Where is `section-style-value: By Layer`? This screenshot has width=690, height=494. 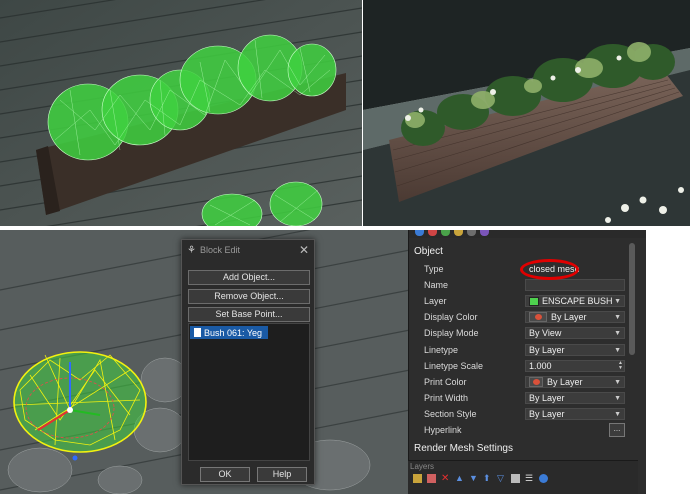
section-style-value: By Layer is located at coordinates (547, 414).